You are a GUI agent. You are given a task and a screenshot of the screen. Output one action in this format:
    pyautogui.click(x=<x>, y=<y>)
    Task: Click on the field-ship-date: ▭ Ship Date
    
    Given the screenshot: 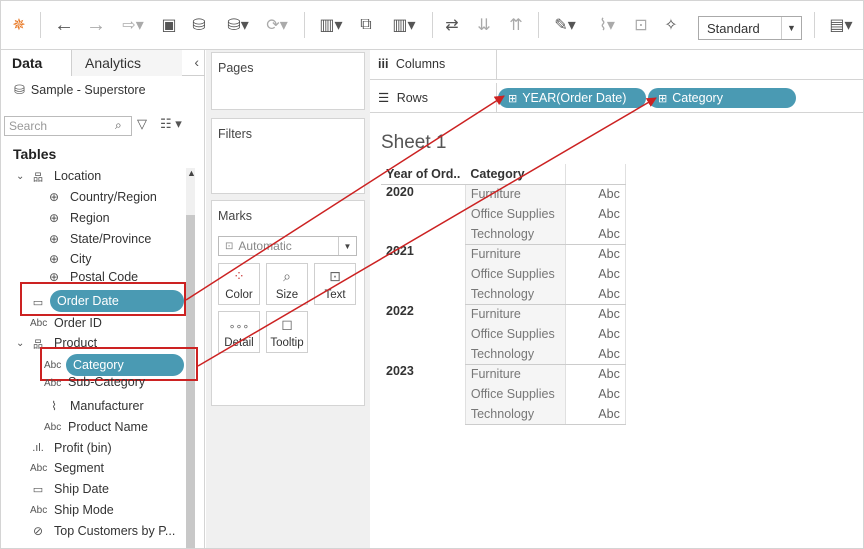 What is the action you would take?
    pyautogui.click(x=69, y=489)
    